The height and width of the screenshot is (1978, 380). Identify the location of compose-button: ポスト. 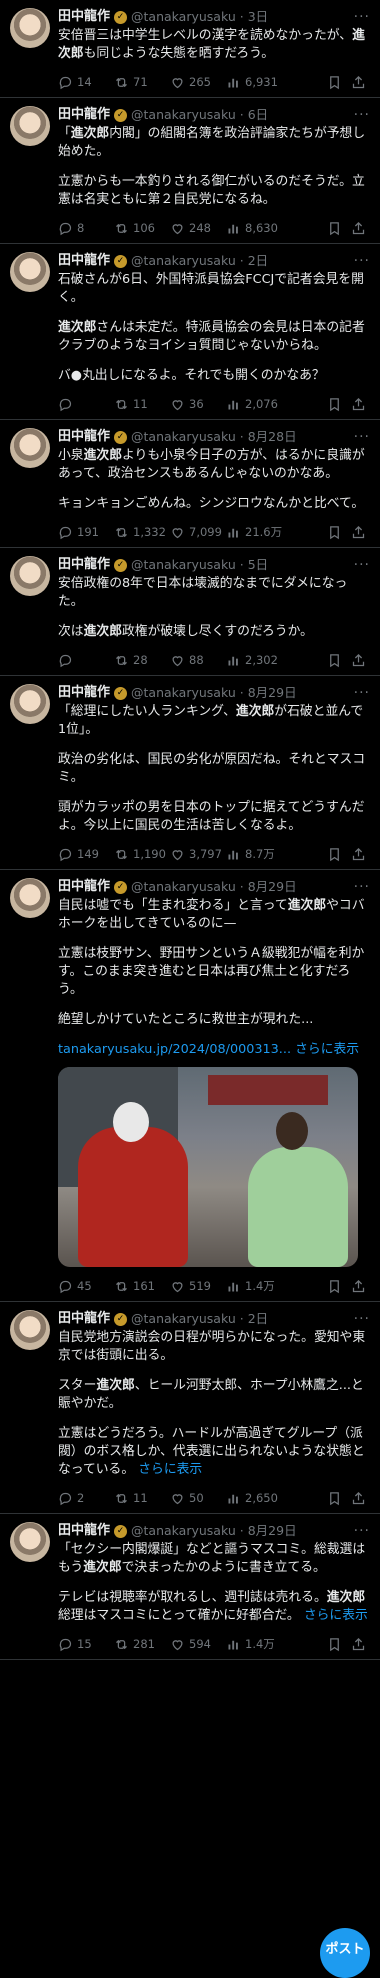
(345, 1953).